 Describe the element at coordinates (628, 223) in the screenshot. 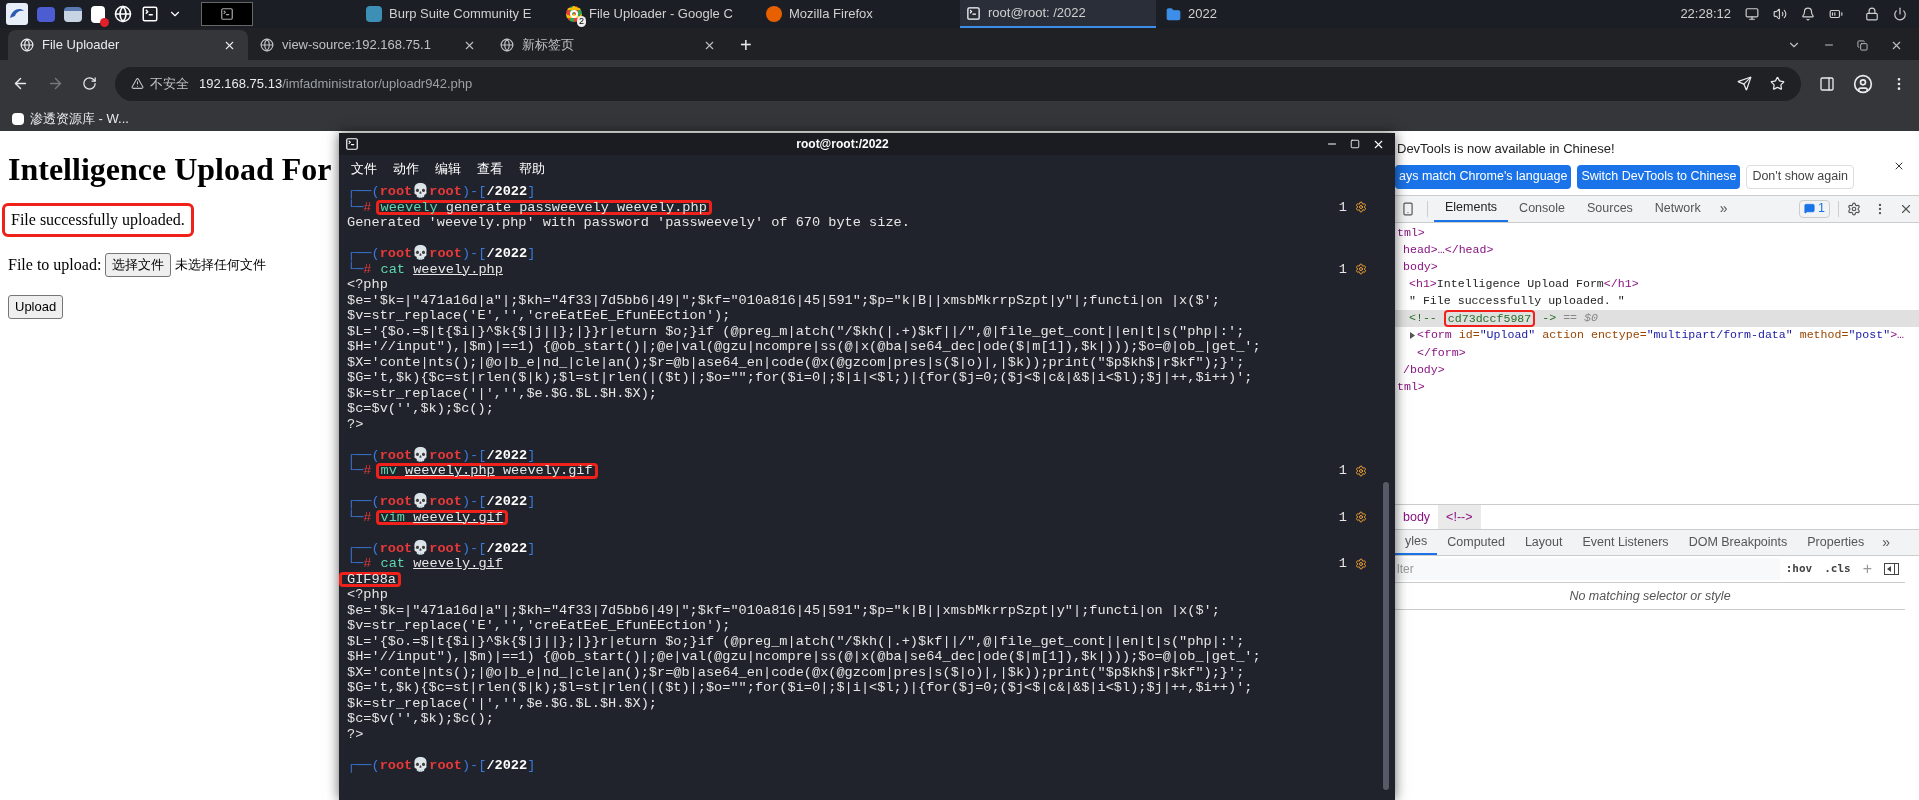

I see `output-line: Generated 'weevely.php' with password 'passweevely' of 670 byte size.` at that location.